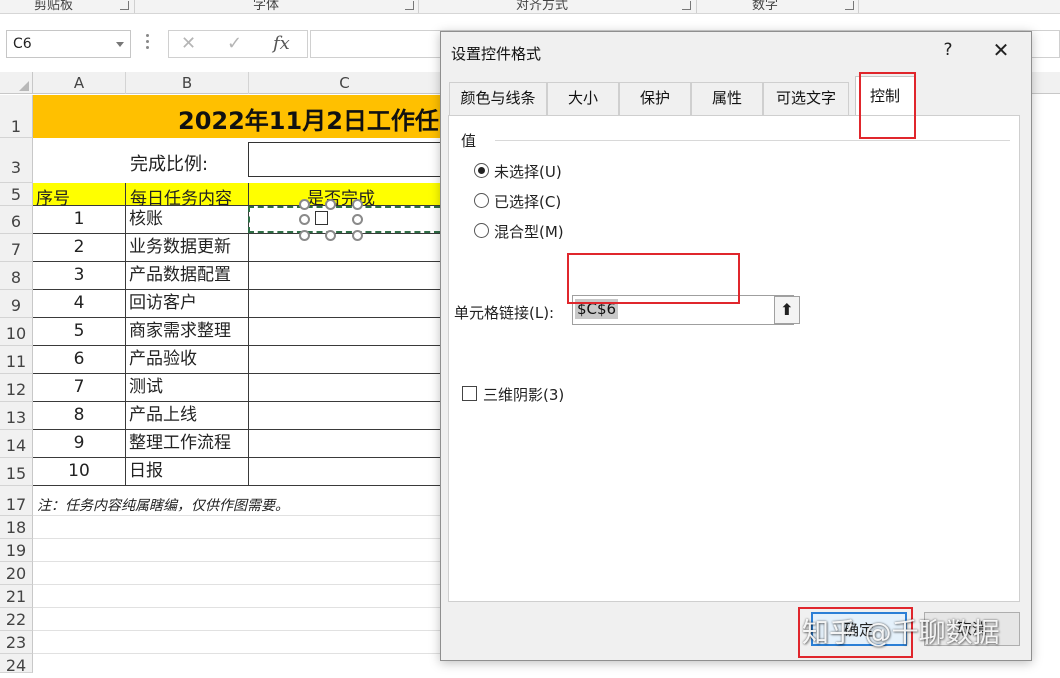 The width and height of the screenshot is (1060, 678). What do you see at coordinates (236, 116) in the screenshot?
I see `title-cell: 2022年11月2日工作任` at bounding box center [236, 116].